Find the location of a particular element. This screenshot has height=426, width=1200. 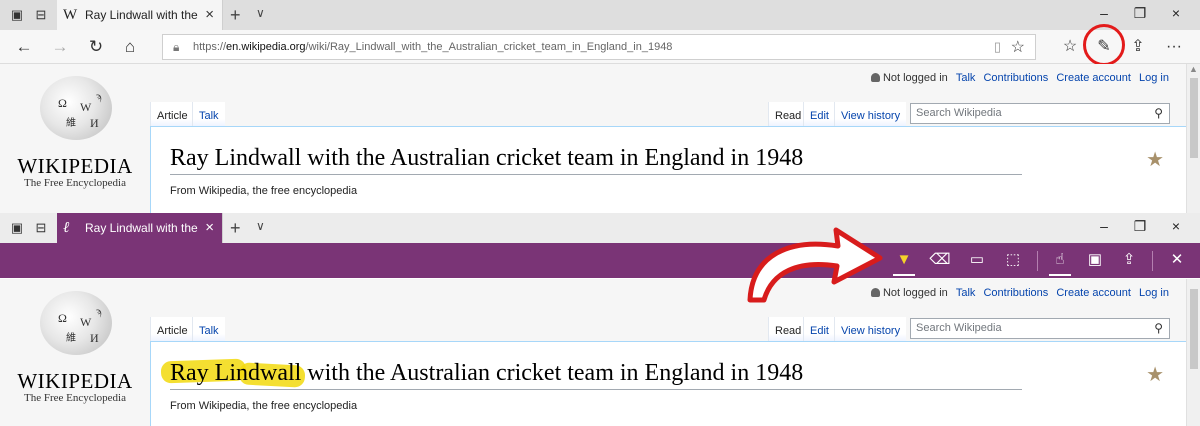

user-icon is located at coordinates (875, 77).